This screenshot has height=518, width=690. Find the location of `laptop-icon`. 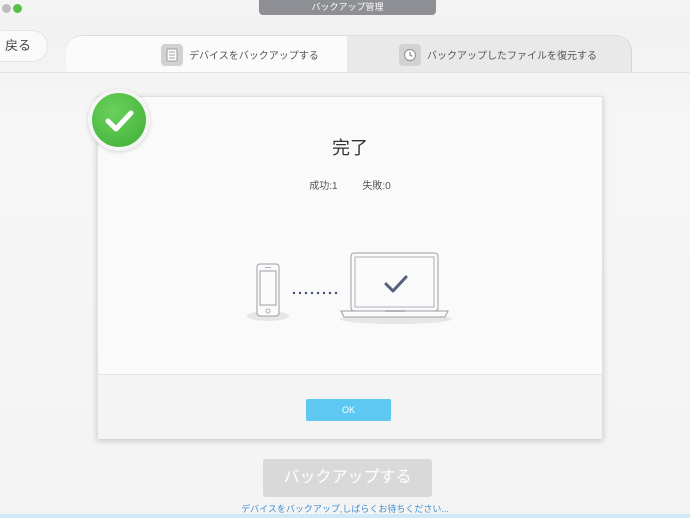

laptop-icon is located at coordinates (396, 288).